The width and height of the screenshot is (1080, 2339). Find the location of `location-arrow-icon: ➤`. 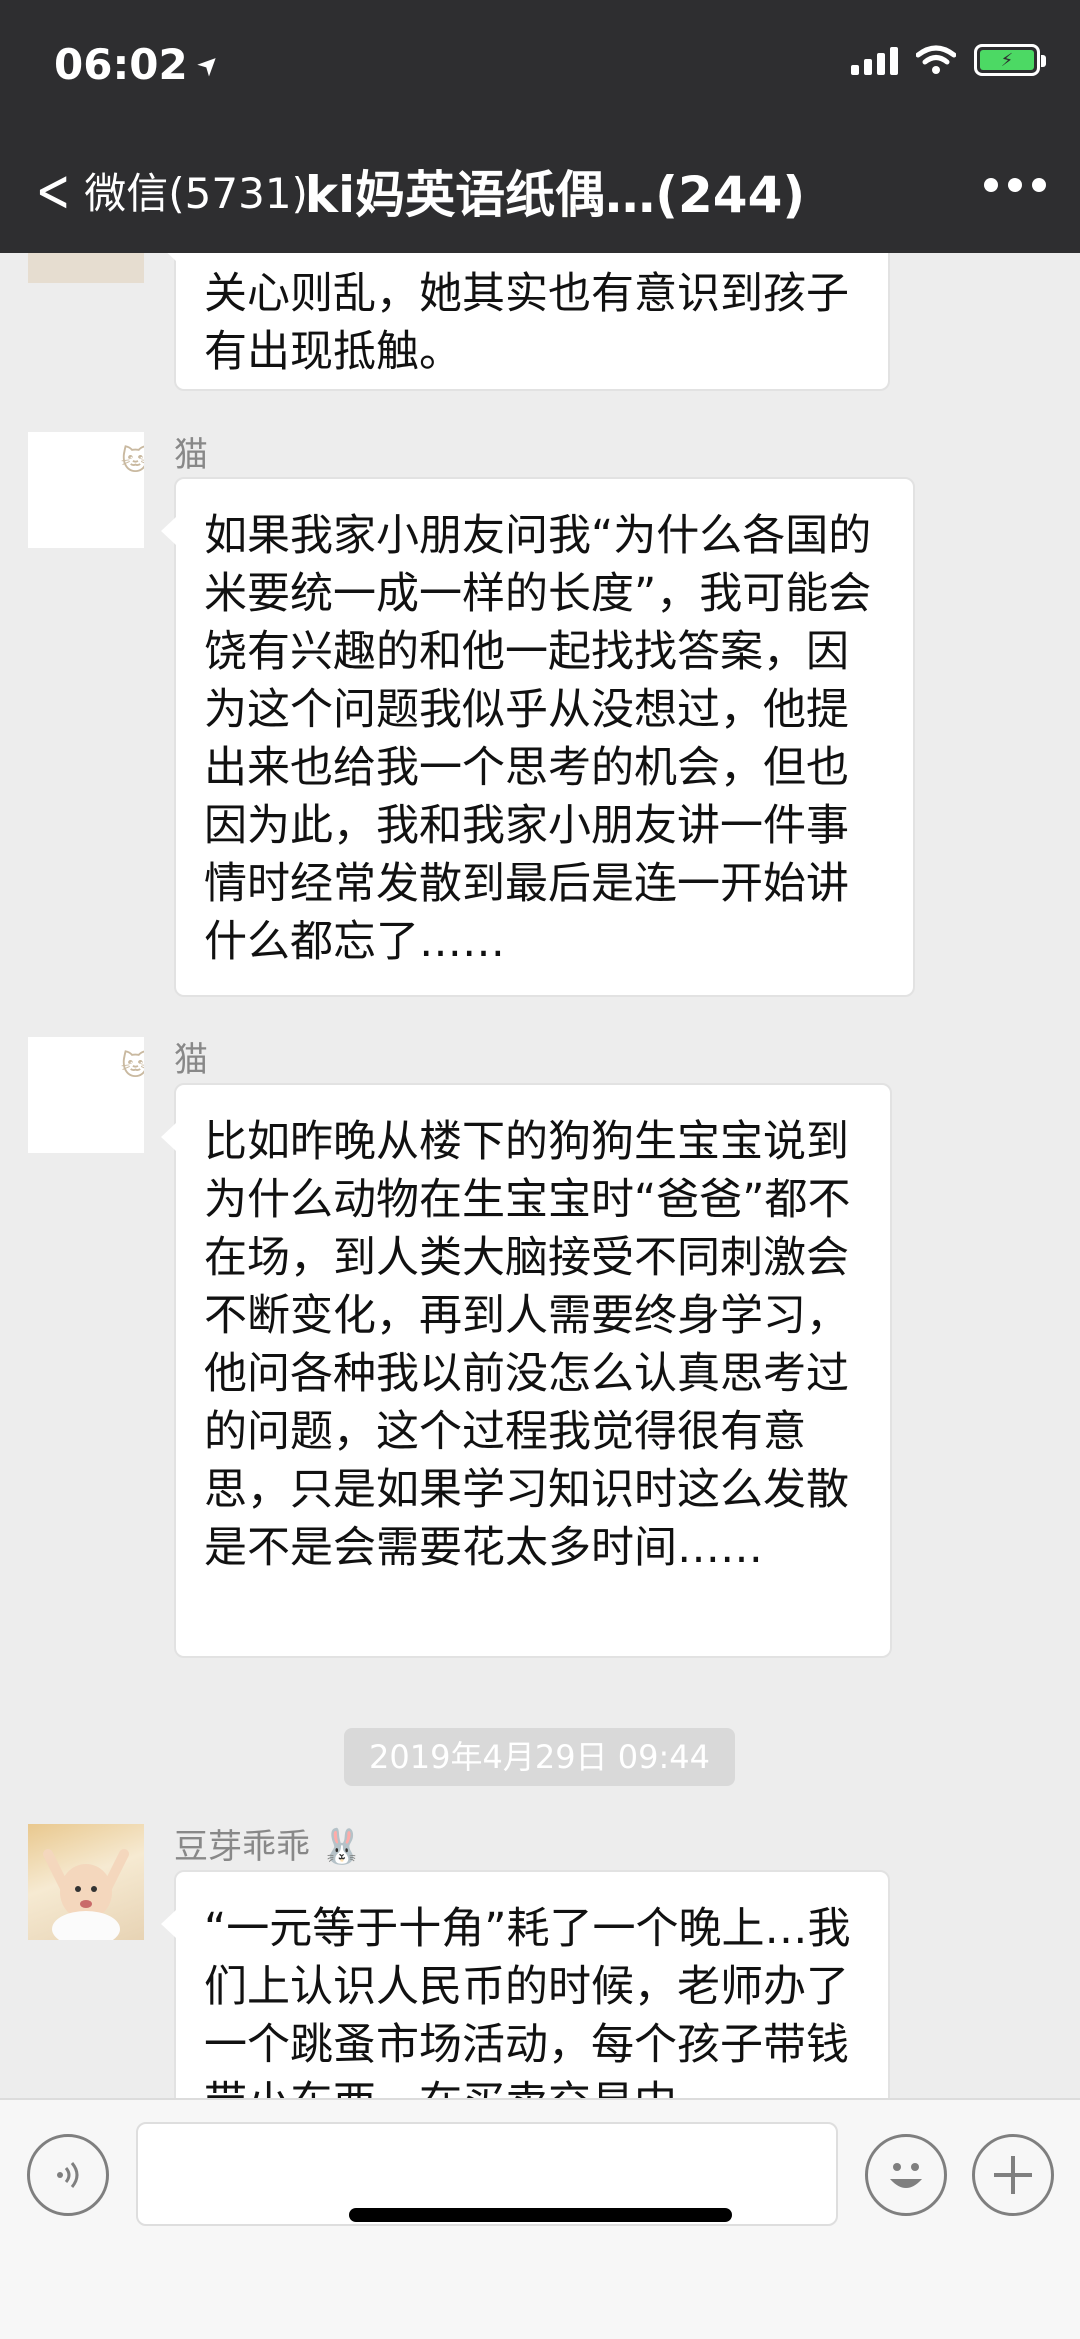

location-arrow-icon: ➤ is located at coordinates (208, 64).